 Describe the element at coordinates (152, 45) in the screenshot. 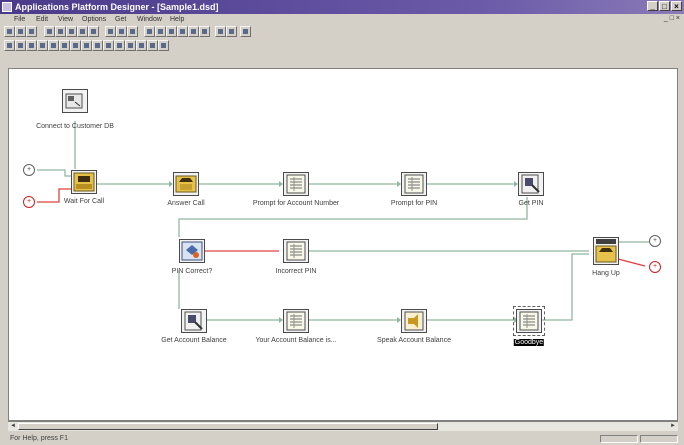

I see `variable-tool-icon` at that location.